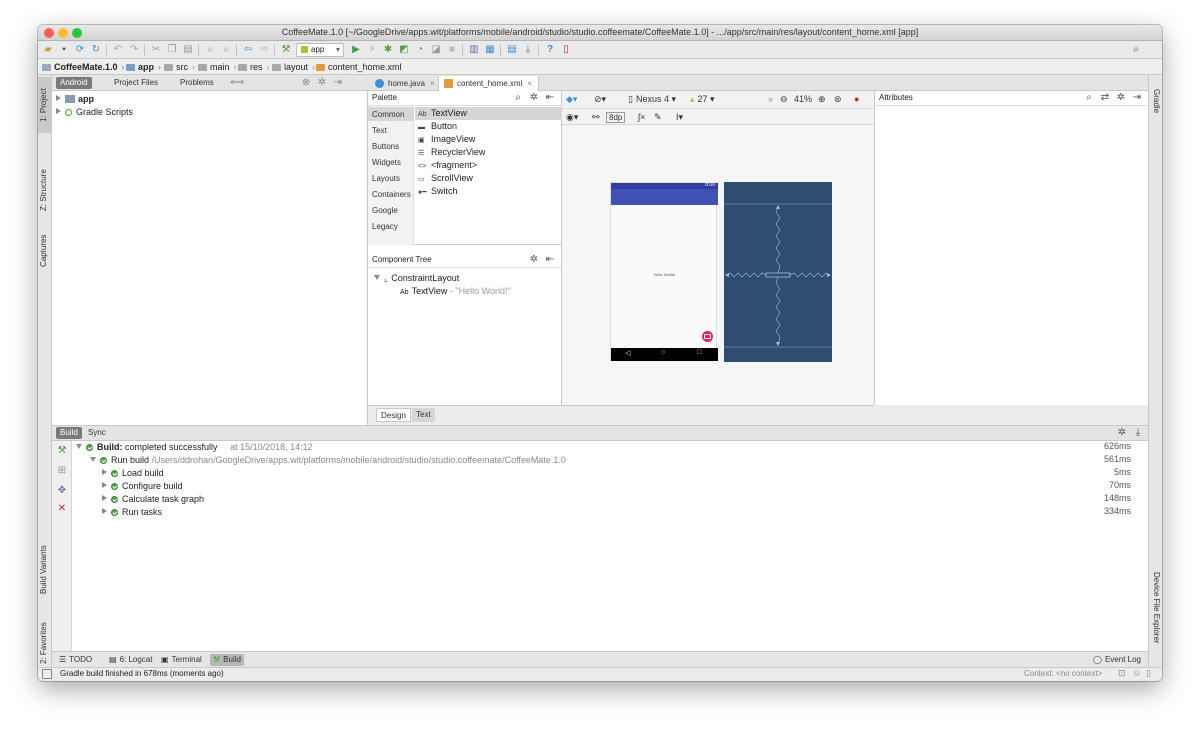 The width and height of the screenshot is (1200, 730). What do you see at coordinates (442, 113) in the screenshot?
I see `palette-item-textview: Ab TextView` at bounding box center [442, 113].